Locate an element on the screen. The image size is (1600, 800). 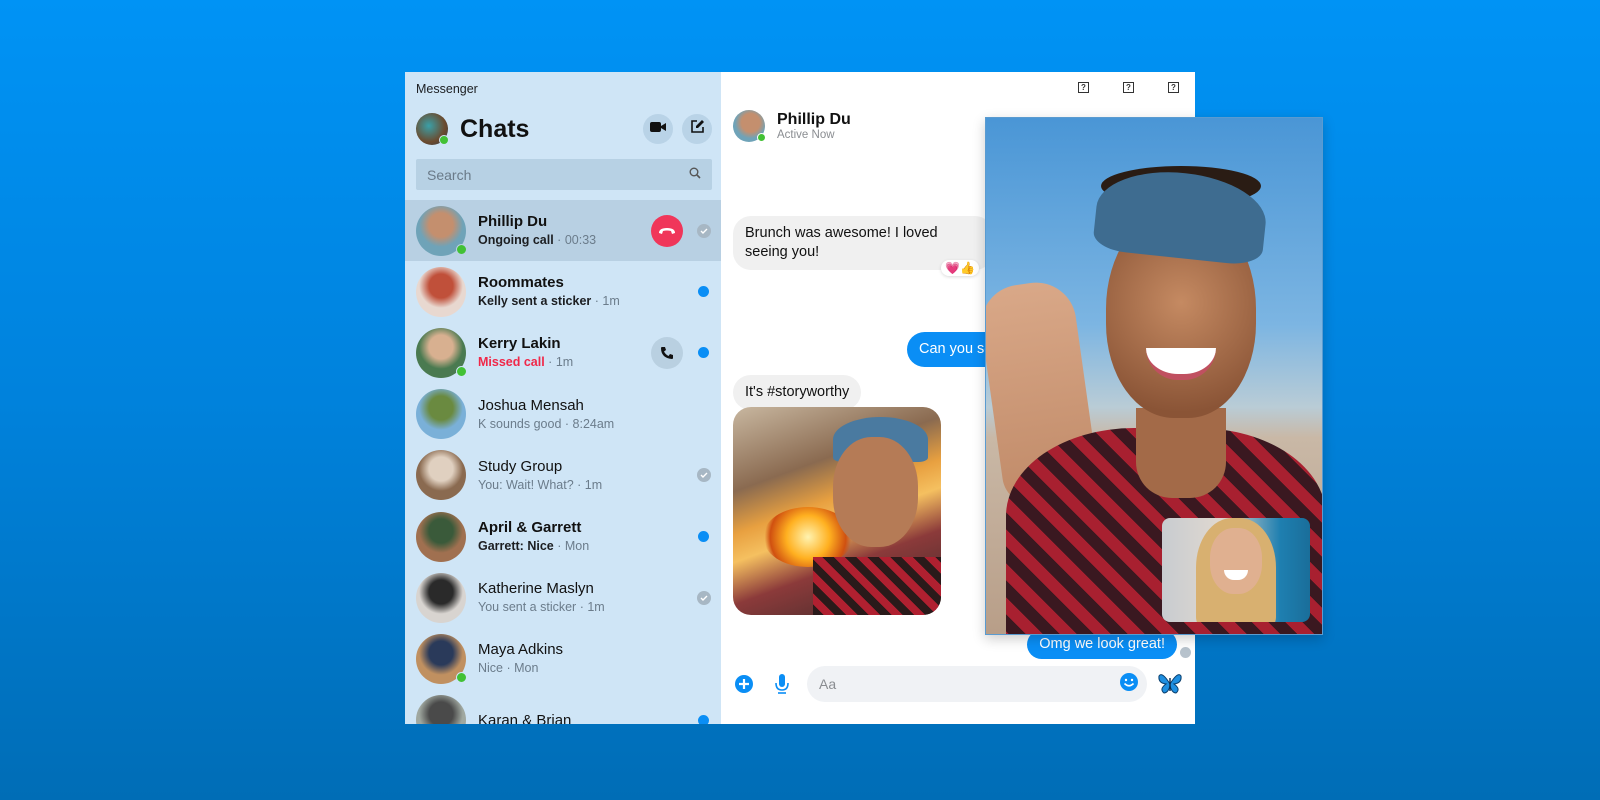
conversation-meta: Kerry Lakin Missed call · 1m is located at coordinates (599, 352).